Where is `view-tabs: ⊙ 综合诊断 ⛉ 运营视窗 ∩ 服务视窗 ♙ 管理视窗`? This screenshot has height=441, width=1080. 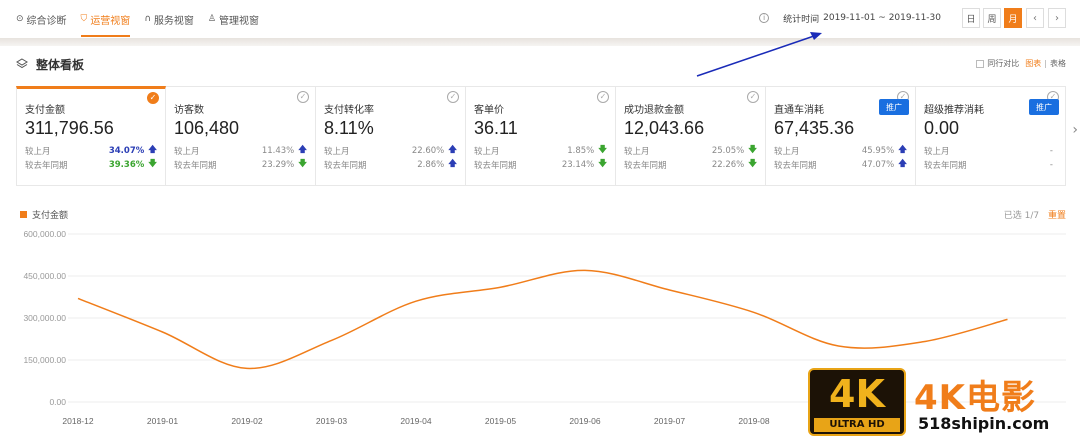
view-tabs: ⊙ 综合诊断 ⛉ 运营视窗 ∩ 服务视窗 ♙ 管理视窗 is located at coordinates (144, 19).